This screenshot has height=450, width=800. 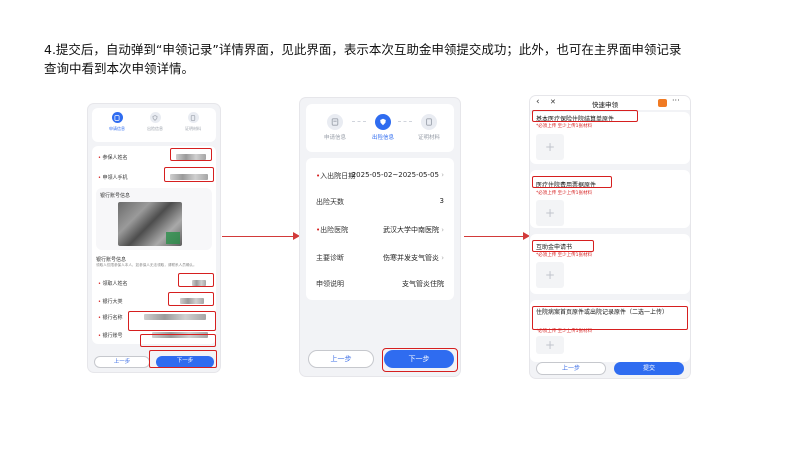 I want to click on insured-name-label: • 参保人姓名, so click(x=113, y=158).